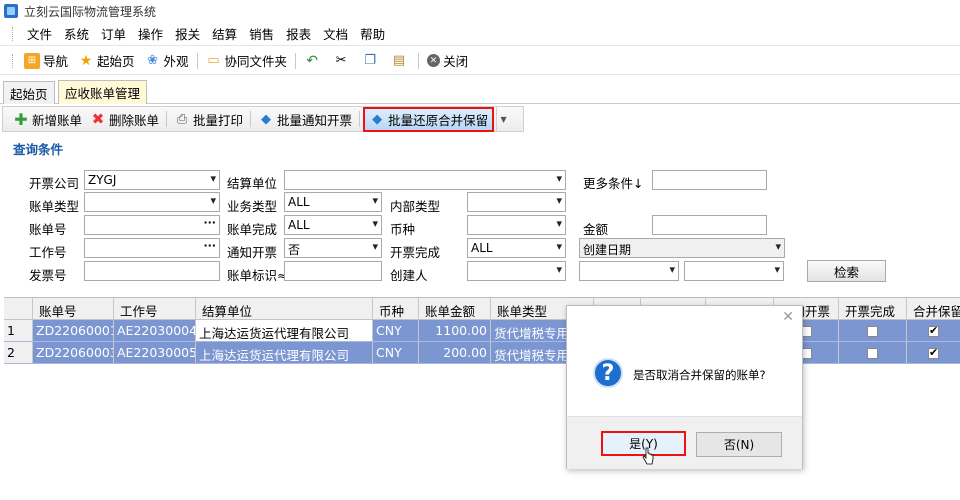  Describe the element at coordinates (333, 248) in the screenshot. I see `notify-invoice-select: 否` at that location.